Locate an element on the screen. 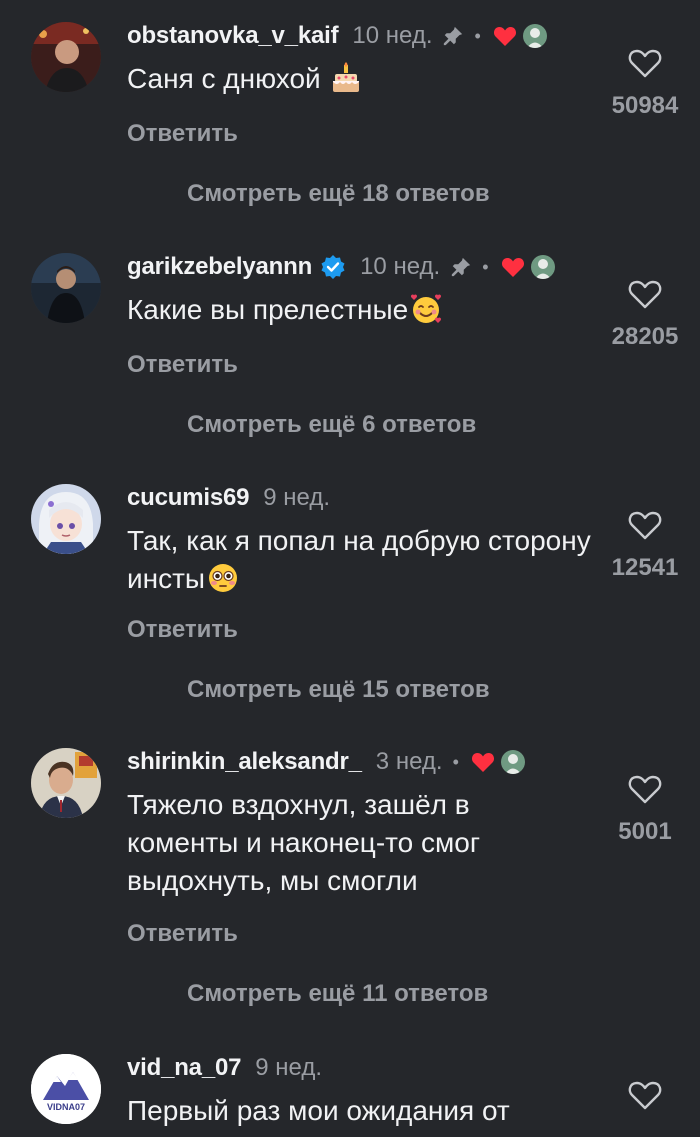  view-more-replies-button: Смотреть ещё 11 ответов is located at coordinates (337, 994).